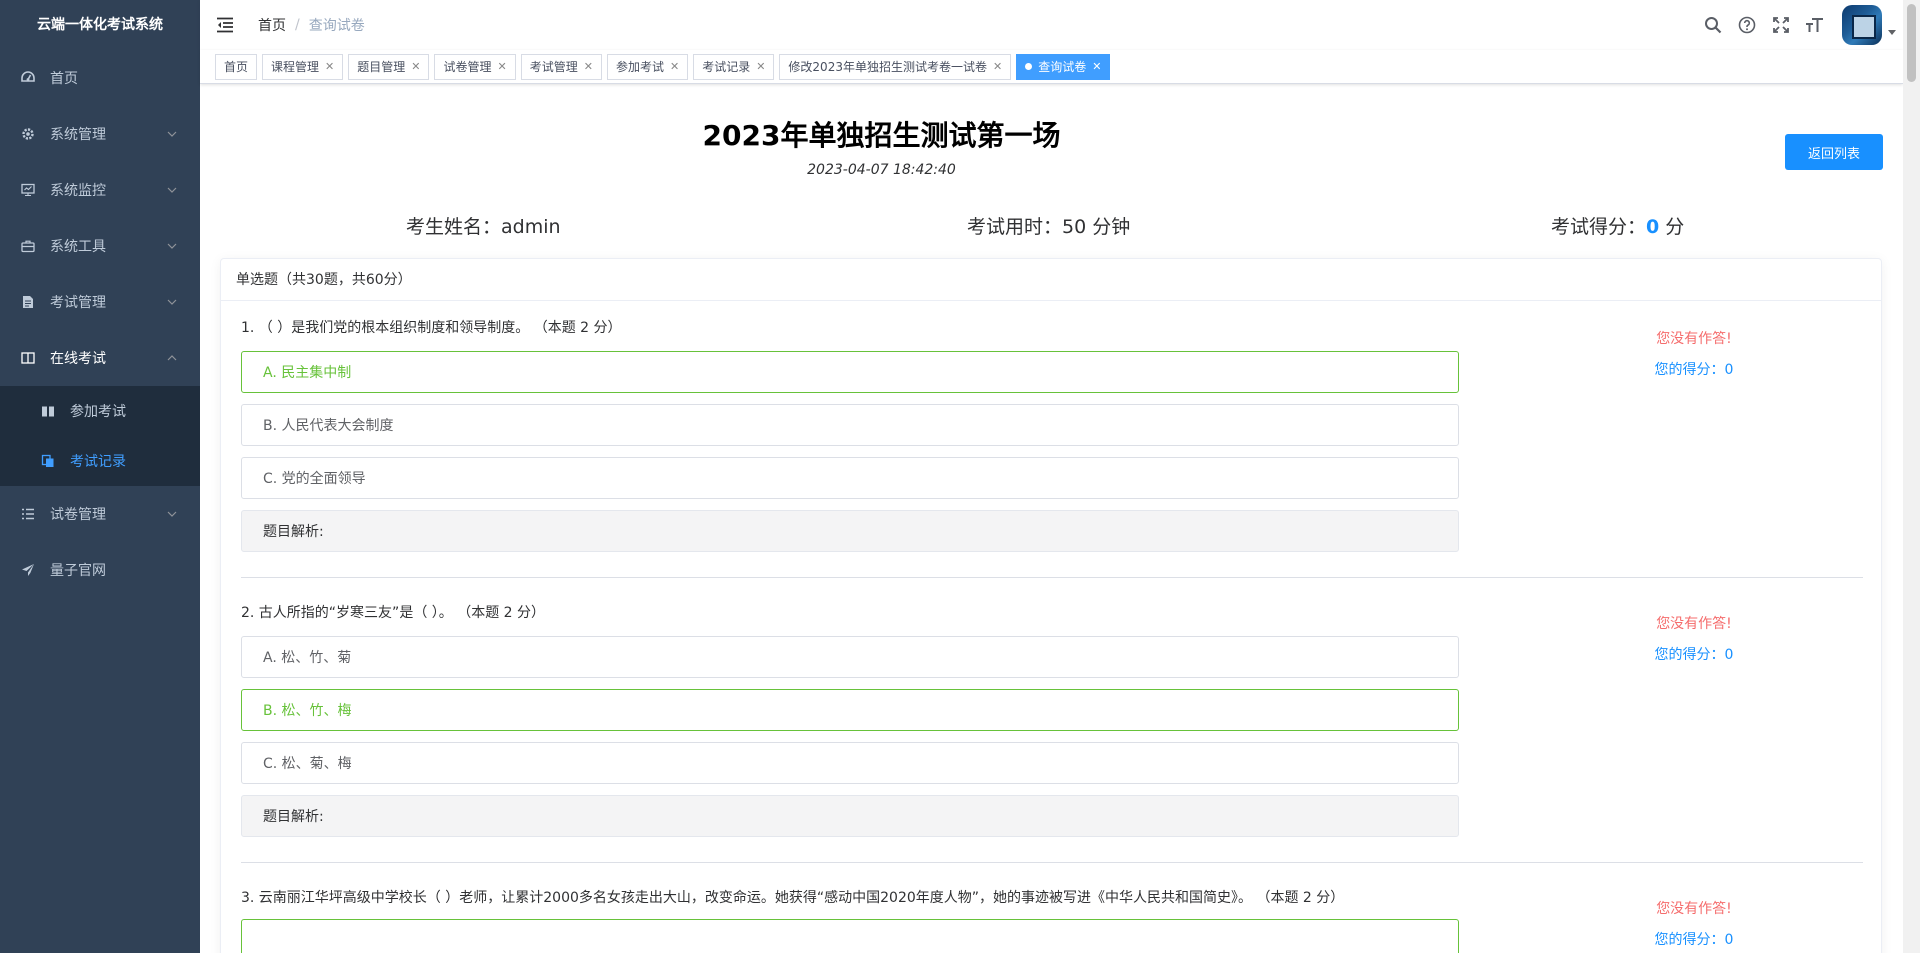 The width and height of the screenshot is (1920, 953). Describe the element at coordinates (1834, 152) in the screenshot. I see `back-to-list-button: 返回列表` at that location.